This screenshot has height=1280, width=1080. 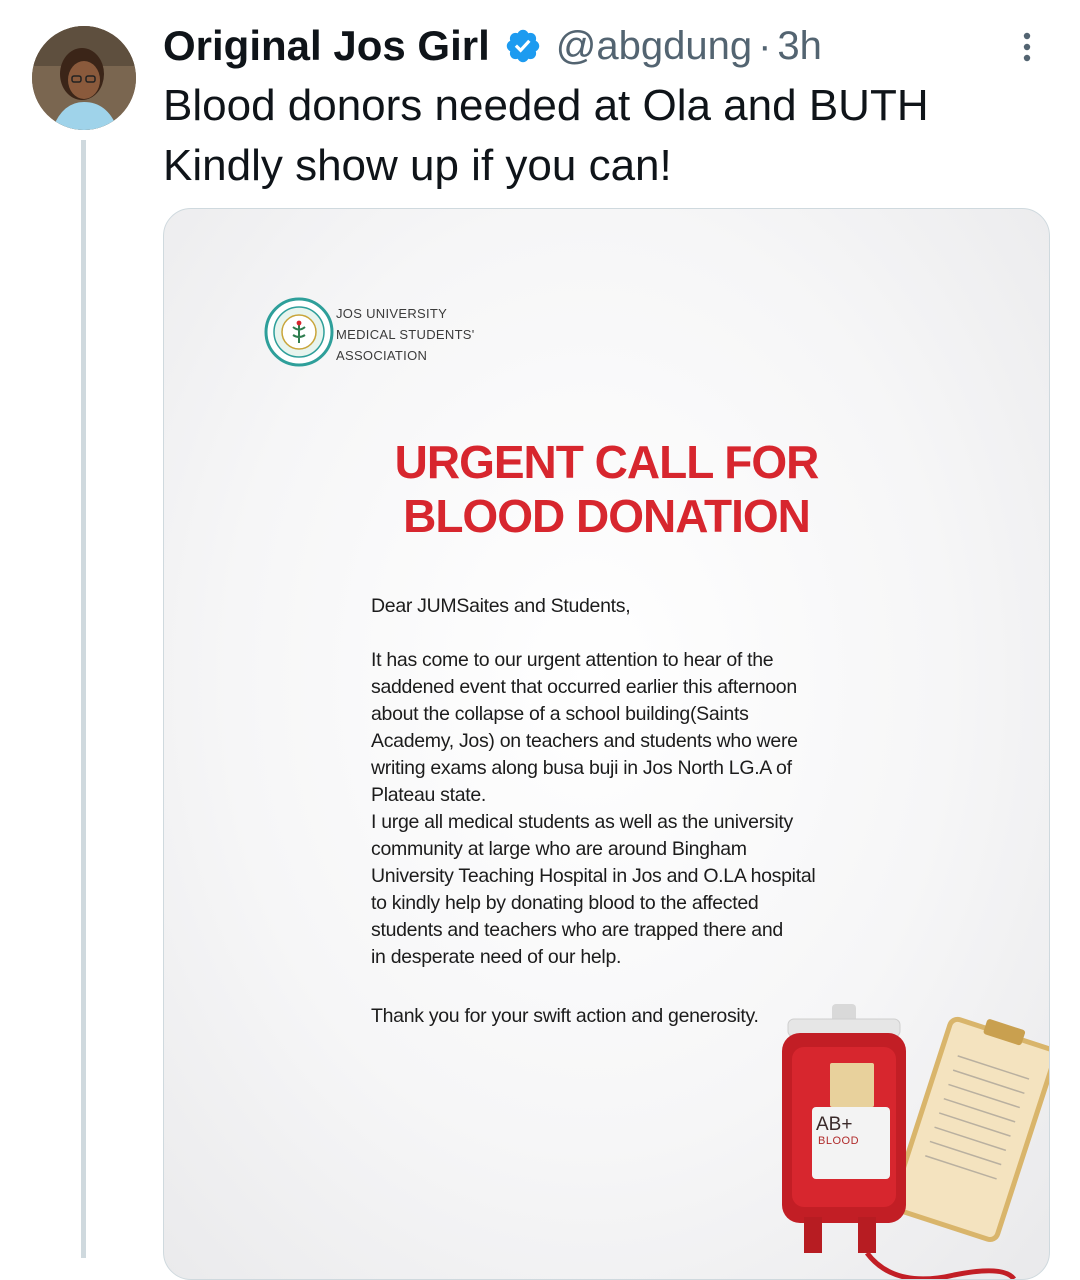 What do you see at coordinates (606, 489) in the screenshot?
I see `poster-headline: URGENT CALL FOR BLOOD DONATION` at bounding box center [606, 489].